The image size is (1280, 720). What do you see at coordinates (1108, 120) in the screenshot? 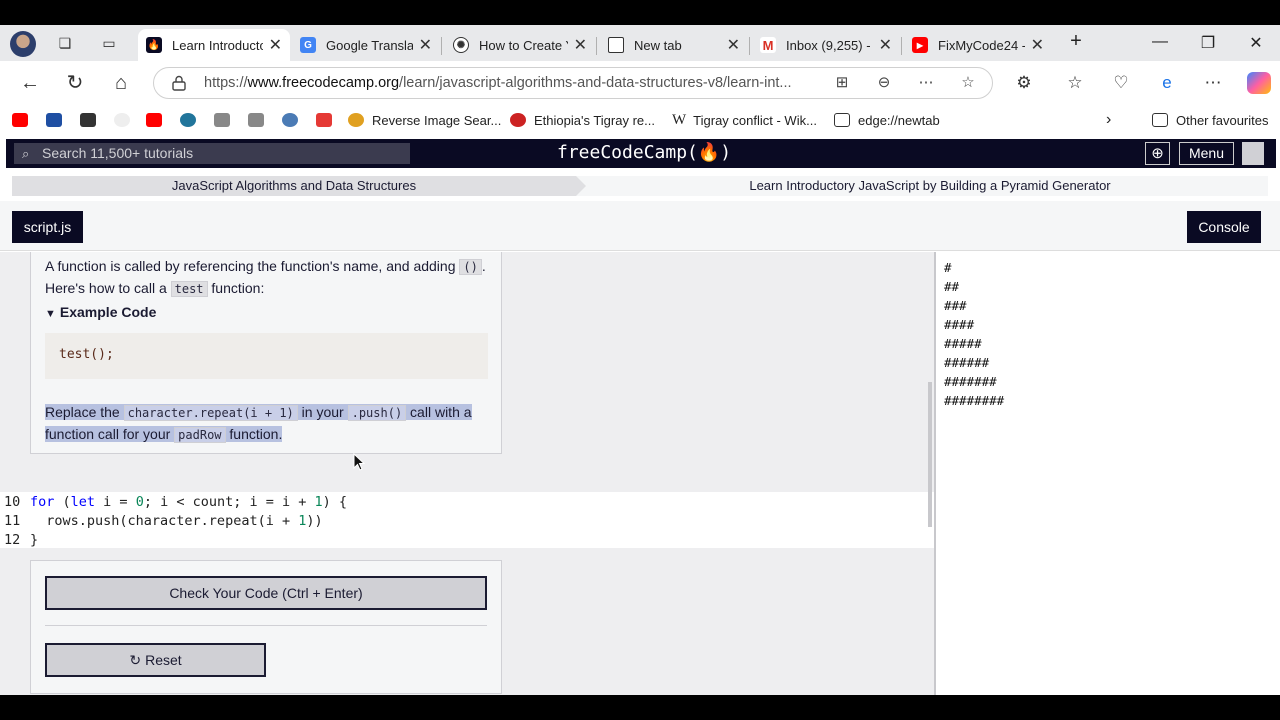
I see `chevron-right-icon: ›` at bounding box center [1108, 120].